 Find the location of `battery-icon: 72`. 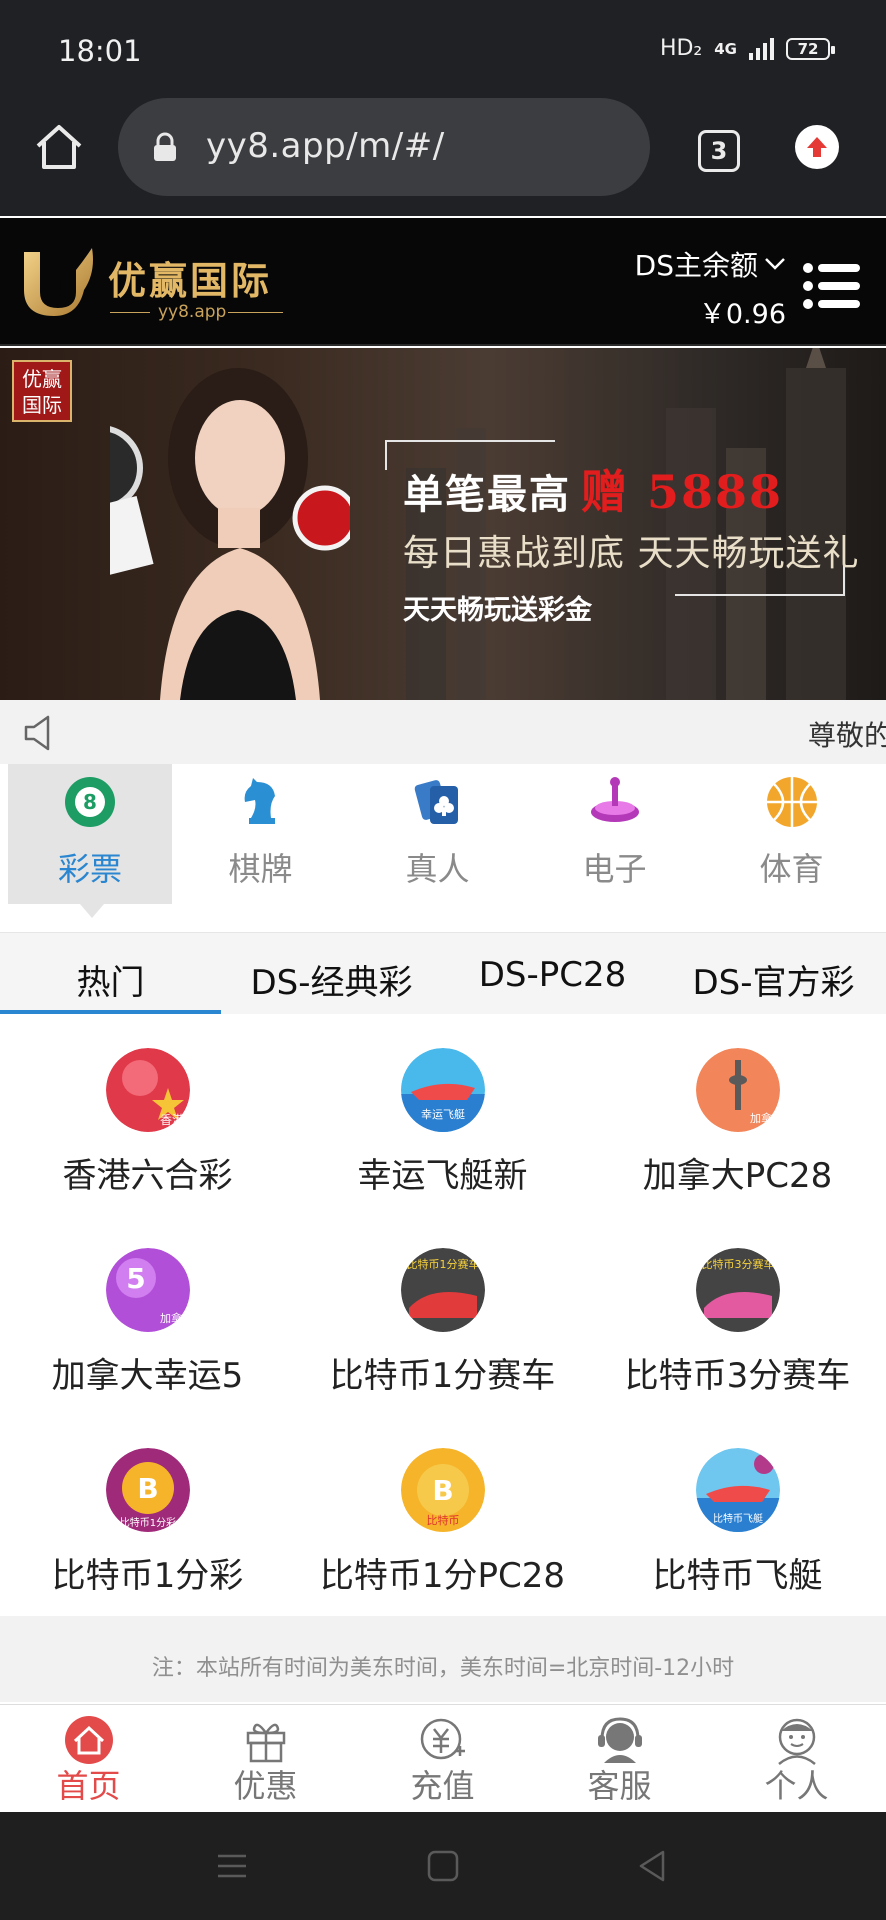

battery-icon: 72 is located at coordinates (810, 48).